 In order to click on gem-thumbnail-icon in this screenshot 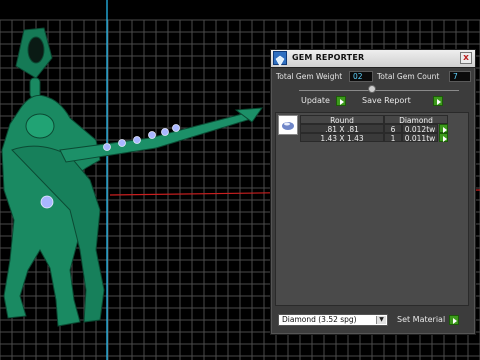, I will do `click(288, 125)`.